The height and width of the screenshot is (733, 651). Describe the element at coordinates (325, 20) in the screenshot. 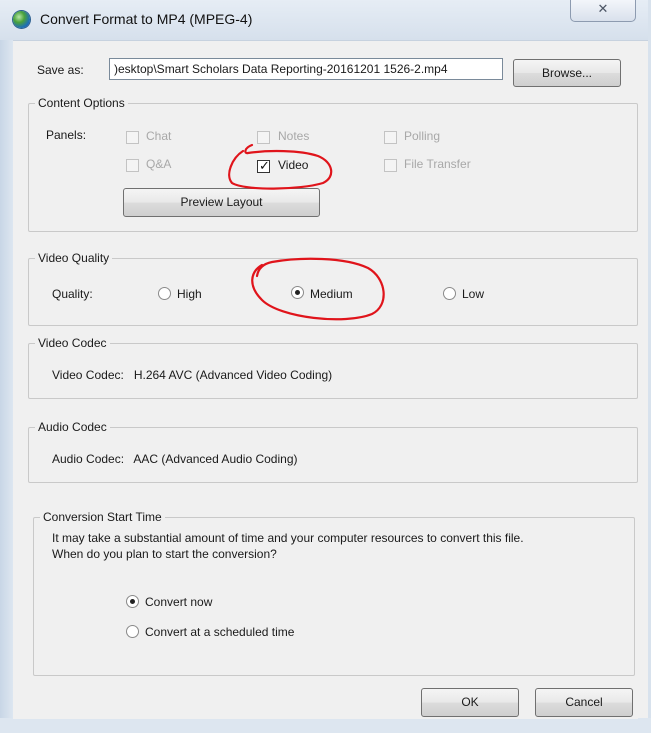

I see `title-bar: Convert Format to MP4 (MPEG-4) ✕` at that location.